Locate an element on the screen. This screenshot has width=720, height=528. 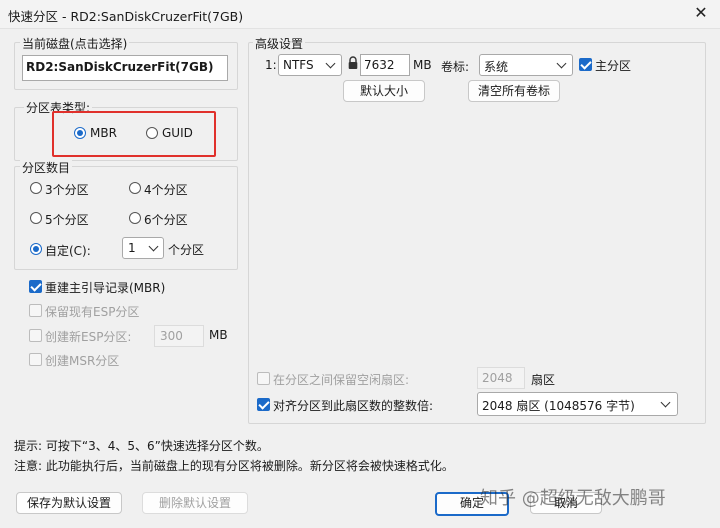
disk-selector: RD2:SanDiskCruzerFit(7GB) is located at coordinates (125, 68).